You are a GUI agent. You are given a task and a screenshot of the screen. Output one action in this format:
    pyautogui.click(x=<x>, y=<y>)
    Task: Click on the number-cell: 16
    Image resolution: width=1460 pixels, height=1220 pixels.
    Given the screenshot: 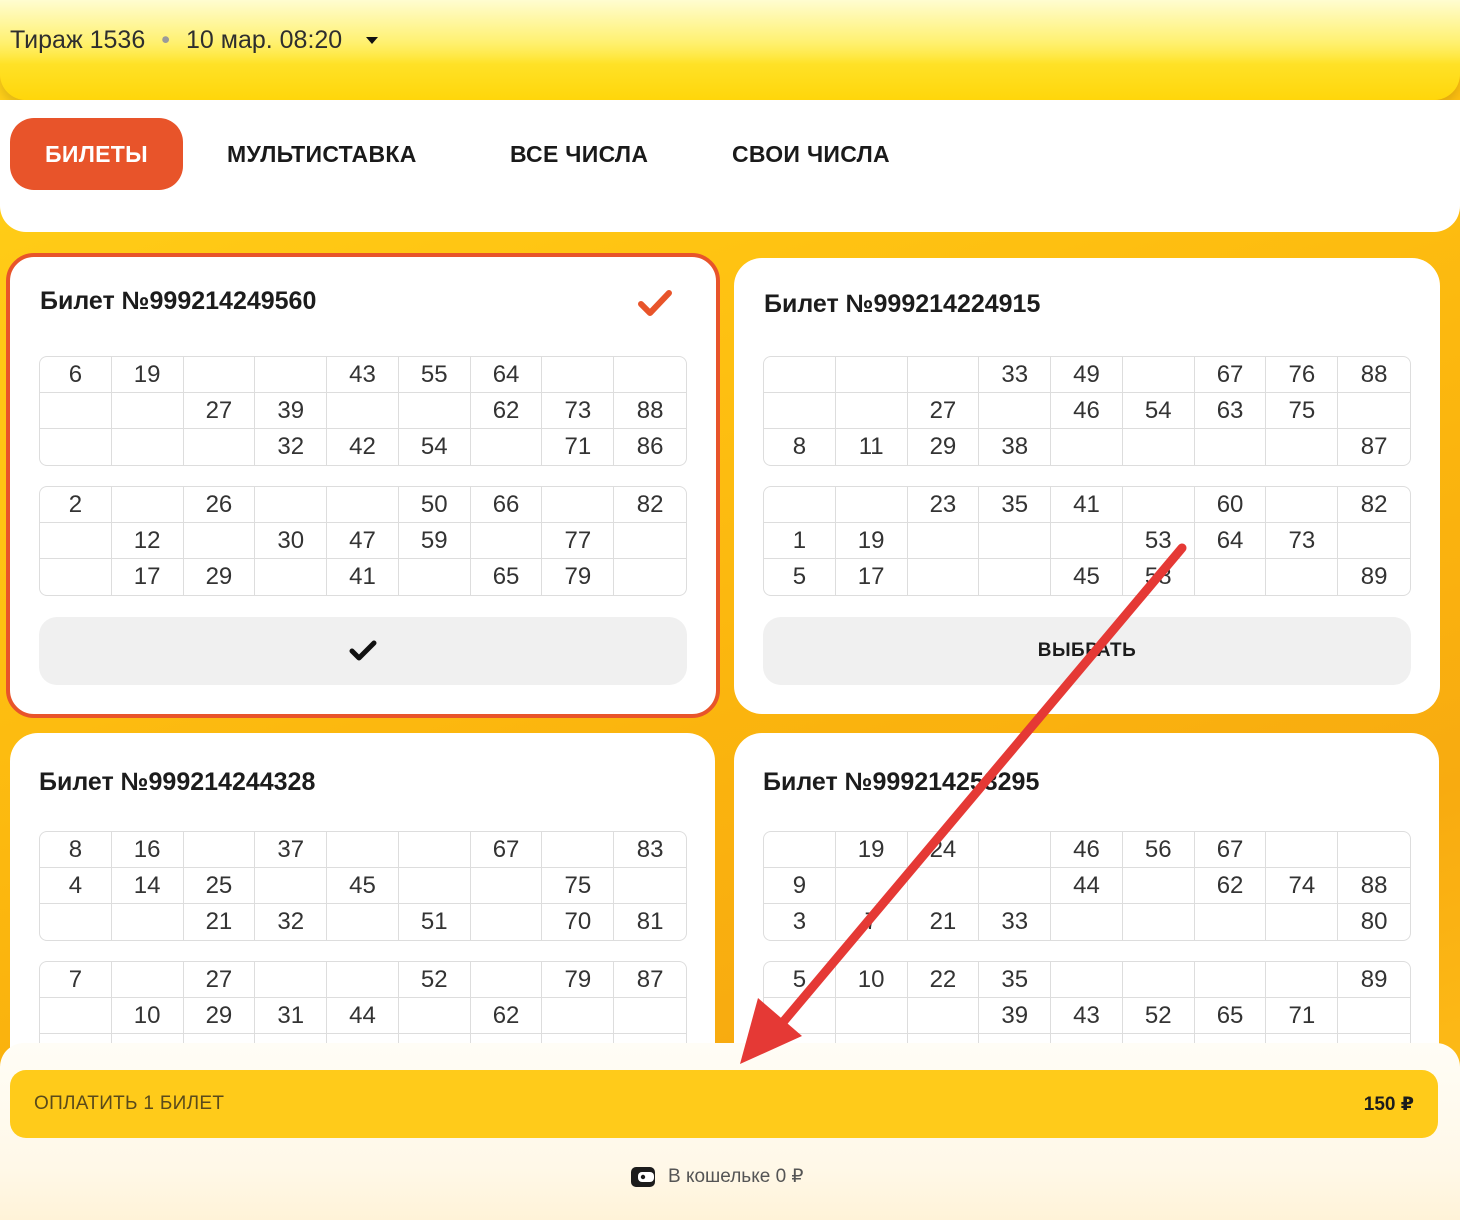 What is the action you would take?
    pyautogui.click(x=147, y=850)
    